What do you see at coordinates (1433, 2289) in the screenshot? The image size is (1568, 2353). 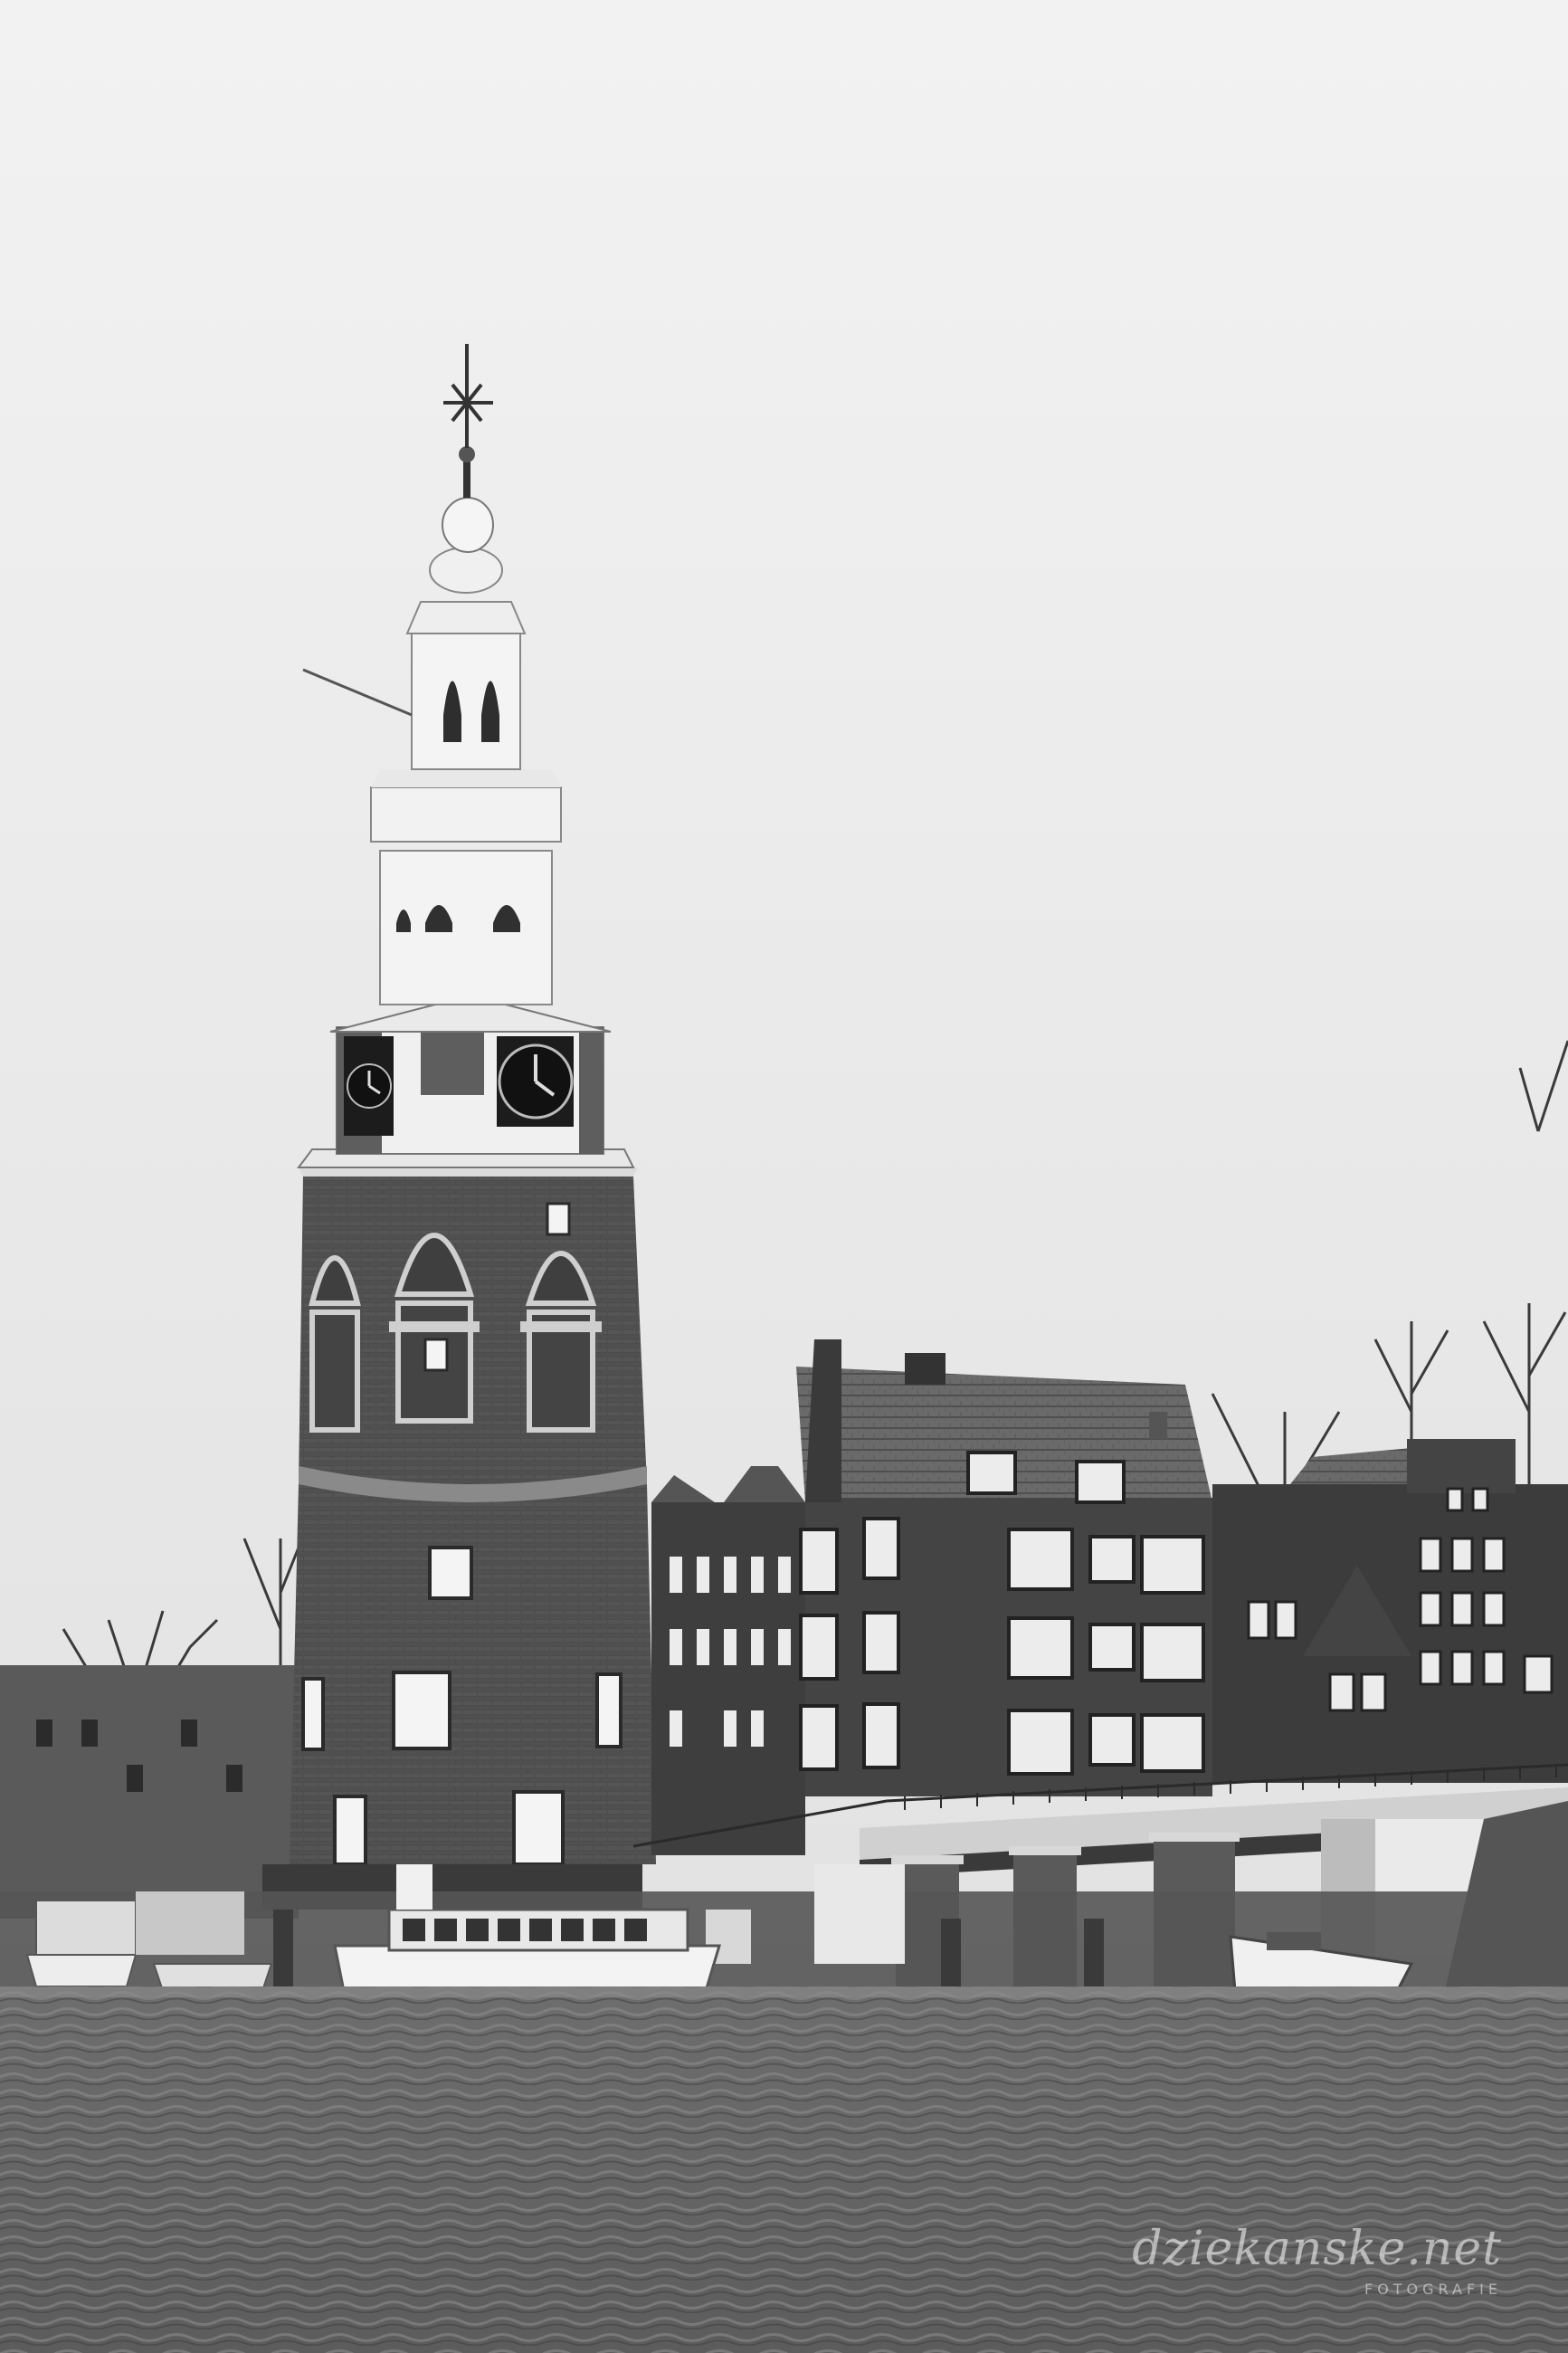 I see `watermark-subtext: FOTOGRAFIE` at bounding box center [1433, 2289].